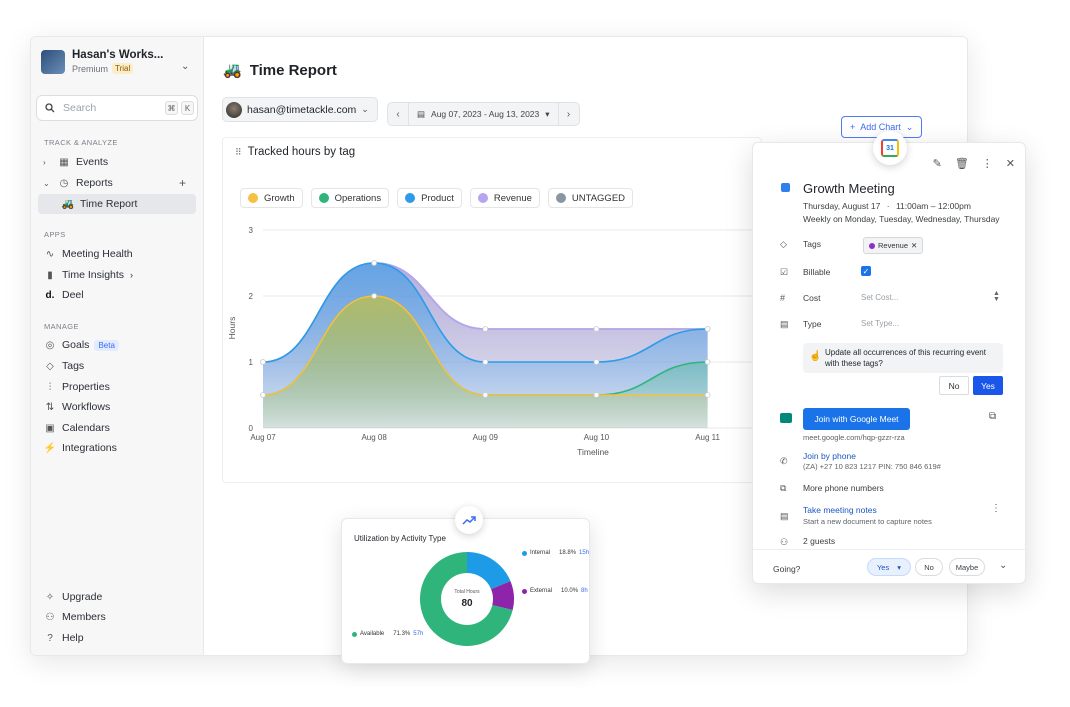 The width and height of the screenshot is (1070, 707). Describe the element at coordinates (815, 356) in the screenshot. I see `pointing-hand-icon: ☝` at that location.